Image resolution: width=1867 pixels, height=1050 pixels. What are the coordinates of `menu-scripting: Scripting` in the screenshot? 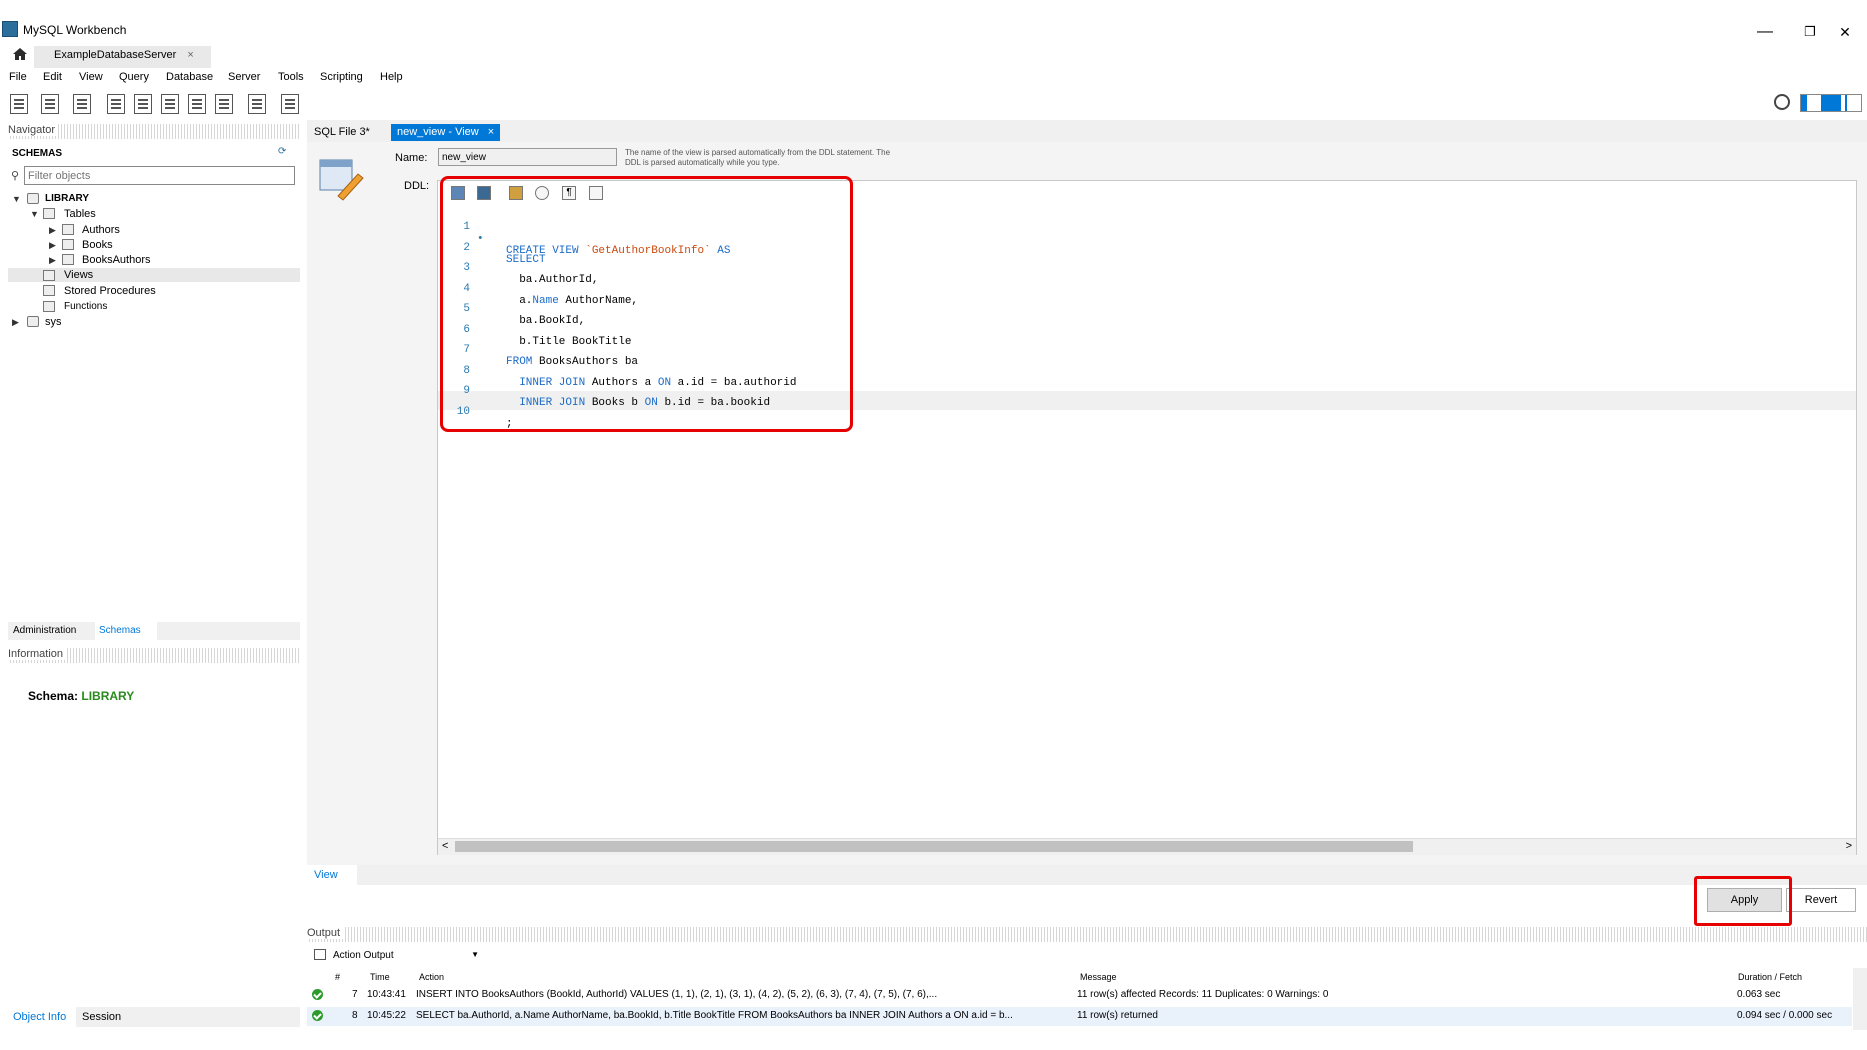 It's located at (341, 77).